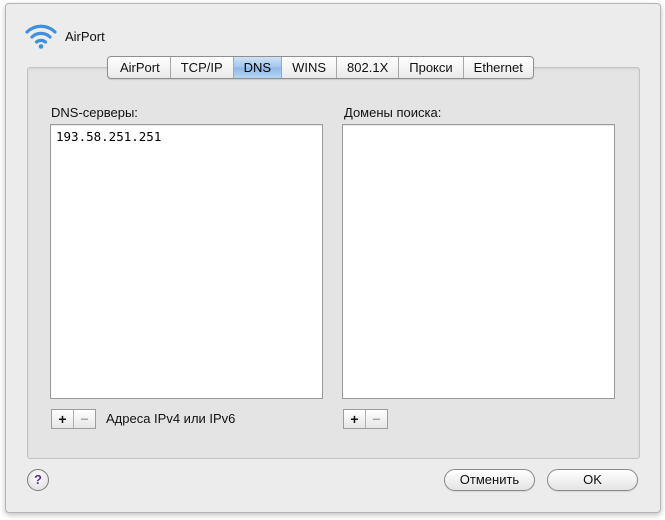 The image size is (665, 520). What do you see at coordinates (139, 67) in the screenshot?
I see `tab-airport: AirPort` at bounding box center [139, 67].